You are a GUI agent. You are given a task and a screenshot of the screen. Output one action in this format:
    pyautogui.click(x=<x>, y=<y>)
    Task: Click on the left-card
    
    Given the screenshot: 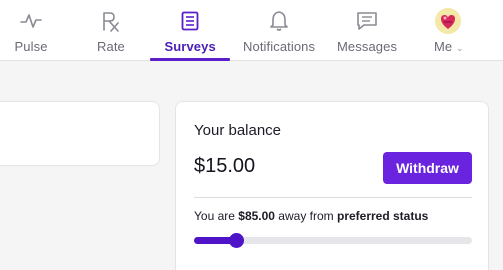 What is the action you would take?
    pyautogui.click(x=80, y=133)
    